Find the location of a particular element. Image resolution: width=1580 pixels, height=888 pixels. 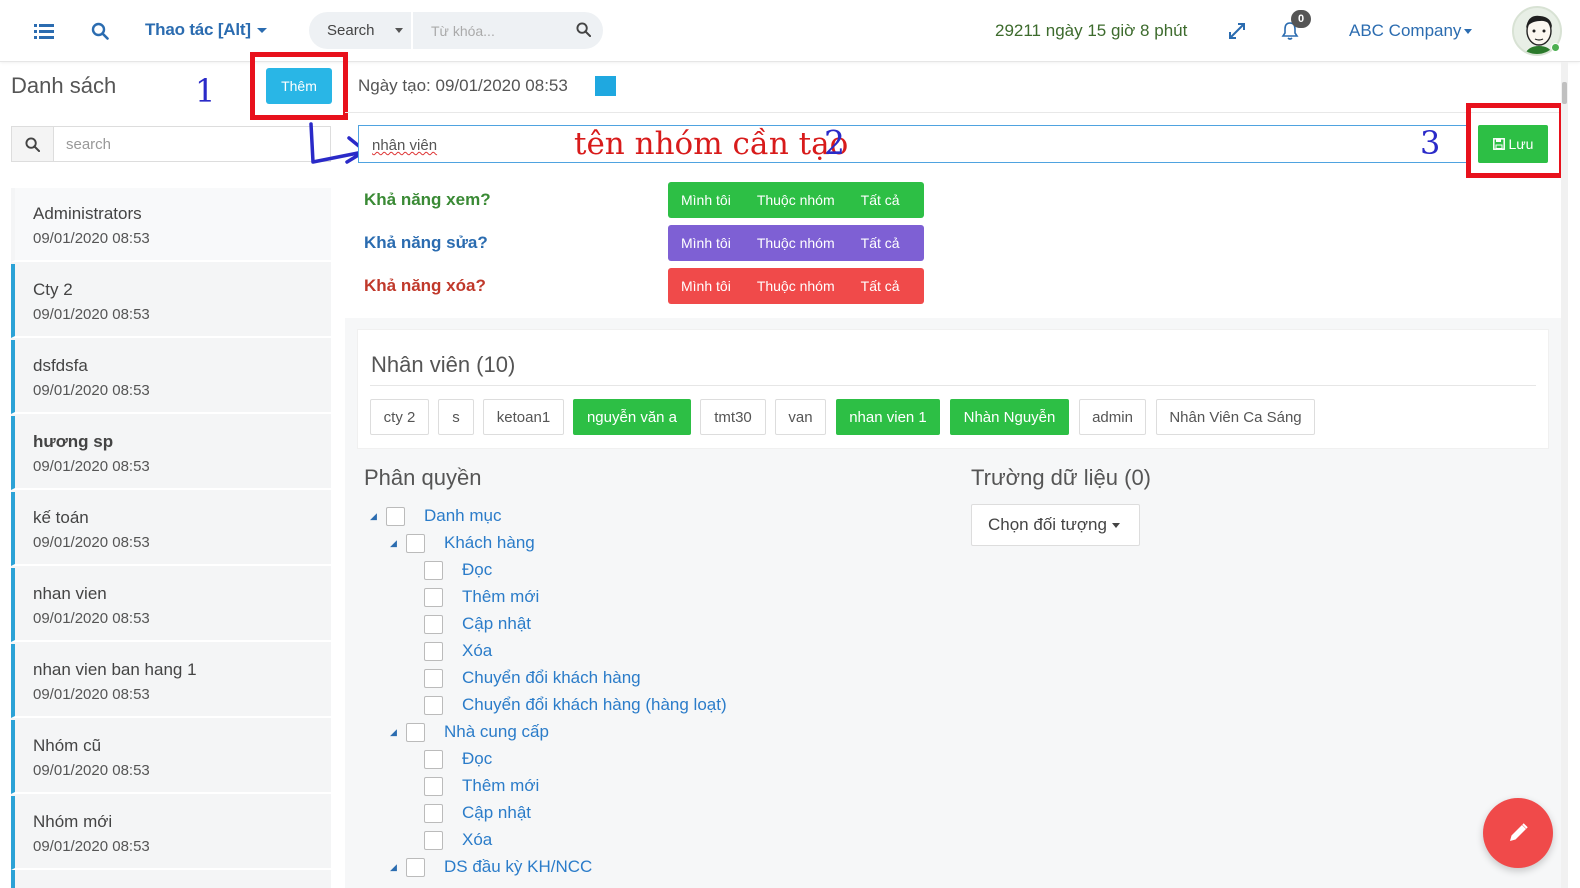

list-item: Cty 2 09/01/2020 08:53 is located at coordinates (171, 301).